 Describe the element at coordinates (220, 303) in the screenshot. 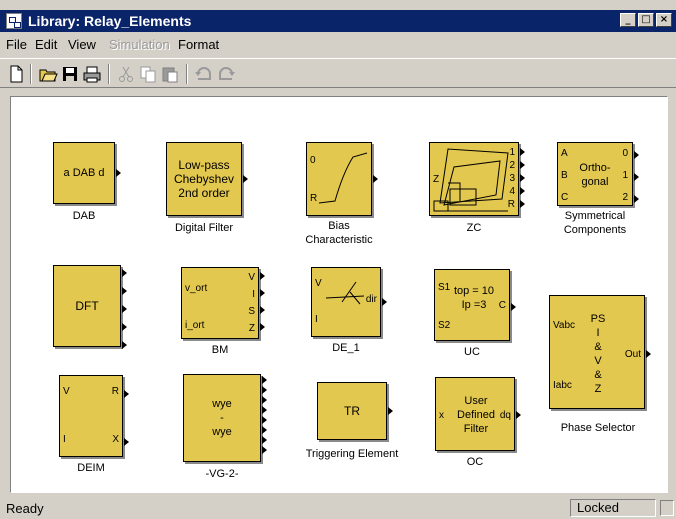

I see `block-bm: v_ort i_ort V I S Z` at that location.